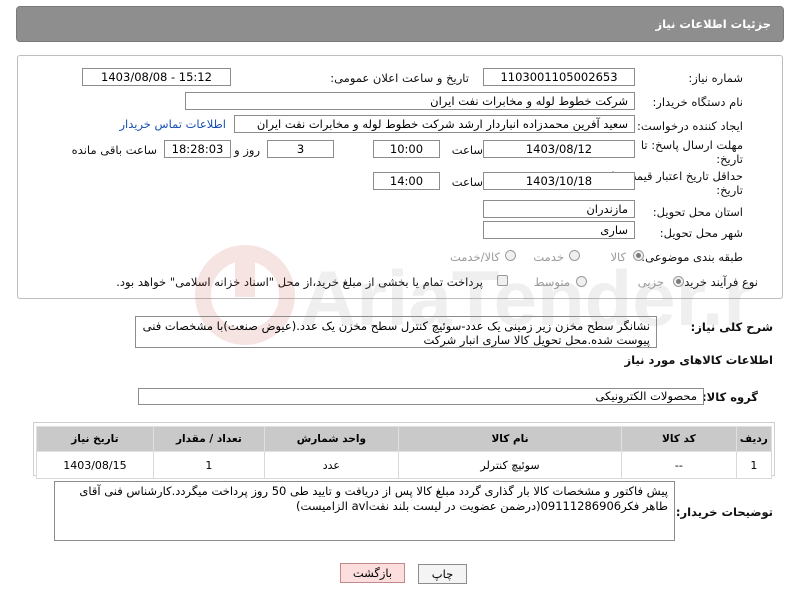  What do you see at coordinates (730, 397) in the screenshot?
I see `goods-group-label: گروه کالا:` at bounding box center [730, 397].